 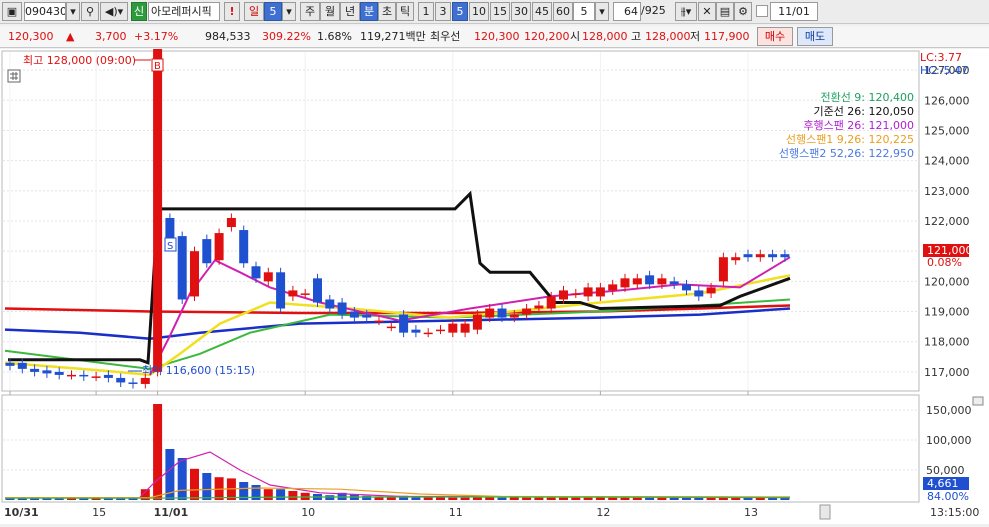 I want to click on period-dropdown-icon: ▾, so click(x=289, y=11).